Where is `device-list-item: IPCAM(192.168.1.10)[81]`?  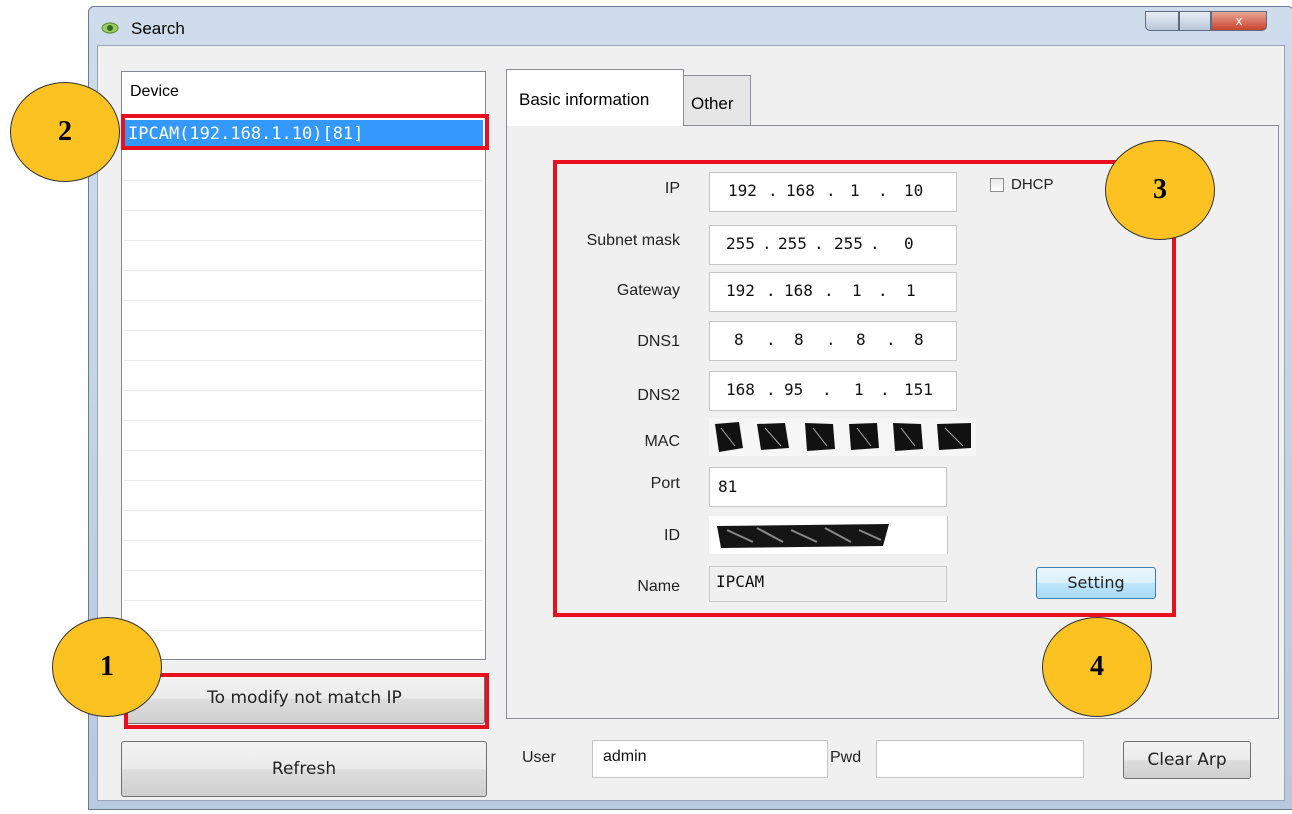 device-list-item: IPCAM(192.168.1.10)[81] is located at coordinates (303, 134).